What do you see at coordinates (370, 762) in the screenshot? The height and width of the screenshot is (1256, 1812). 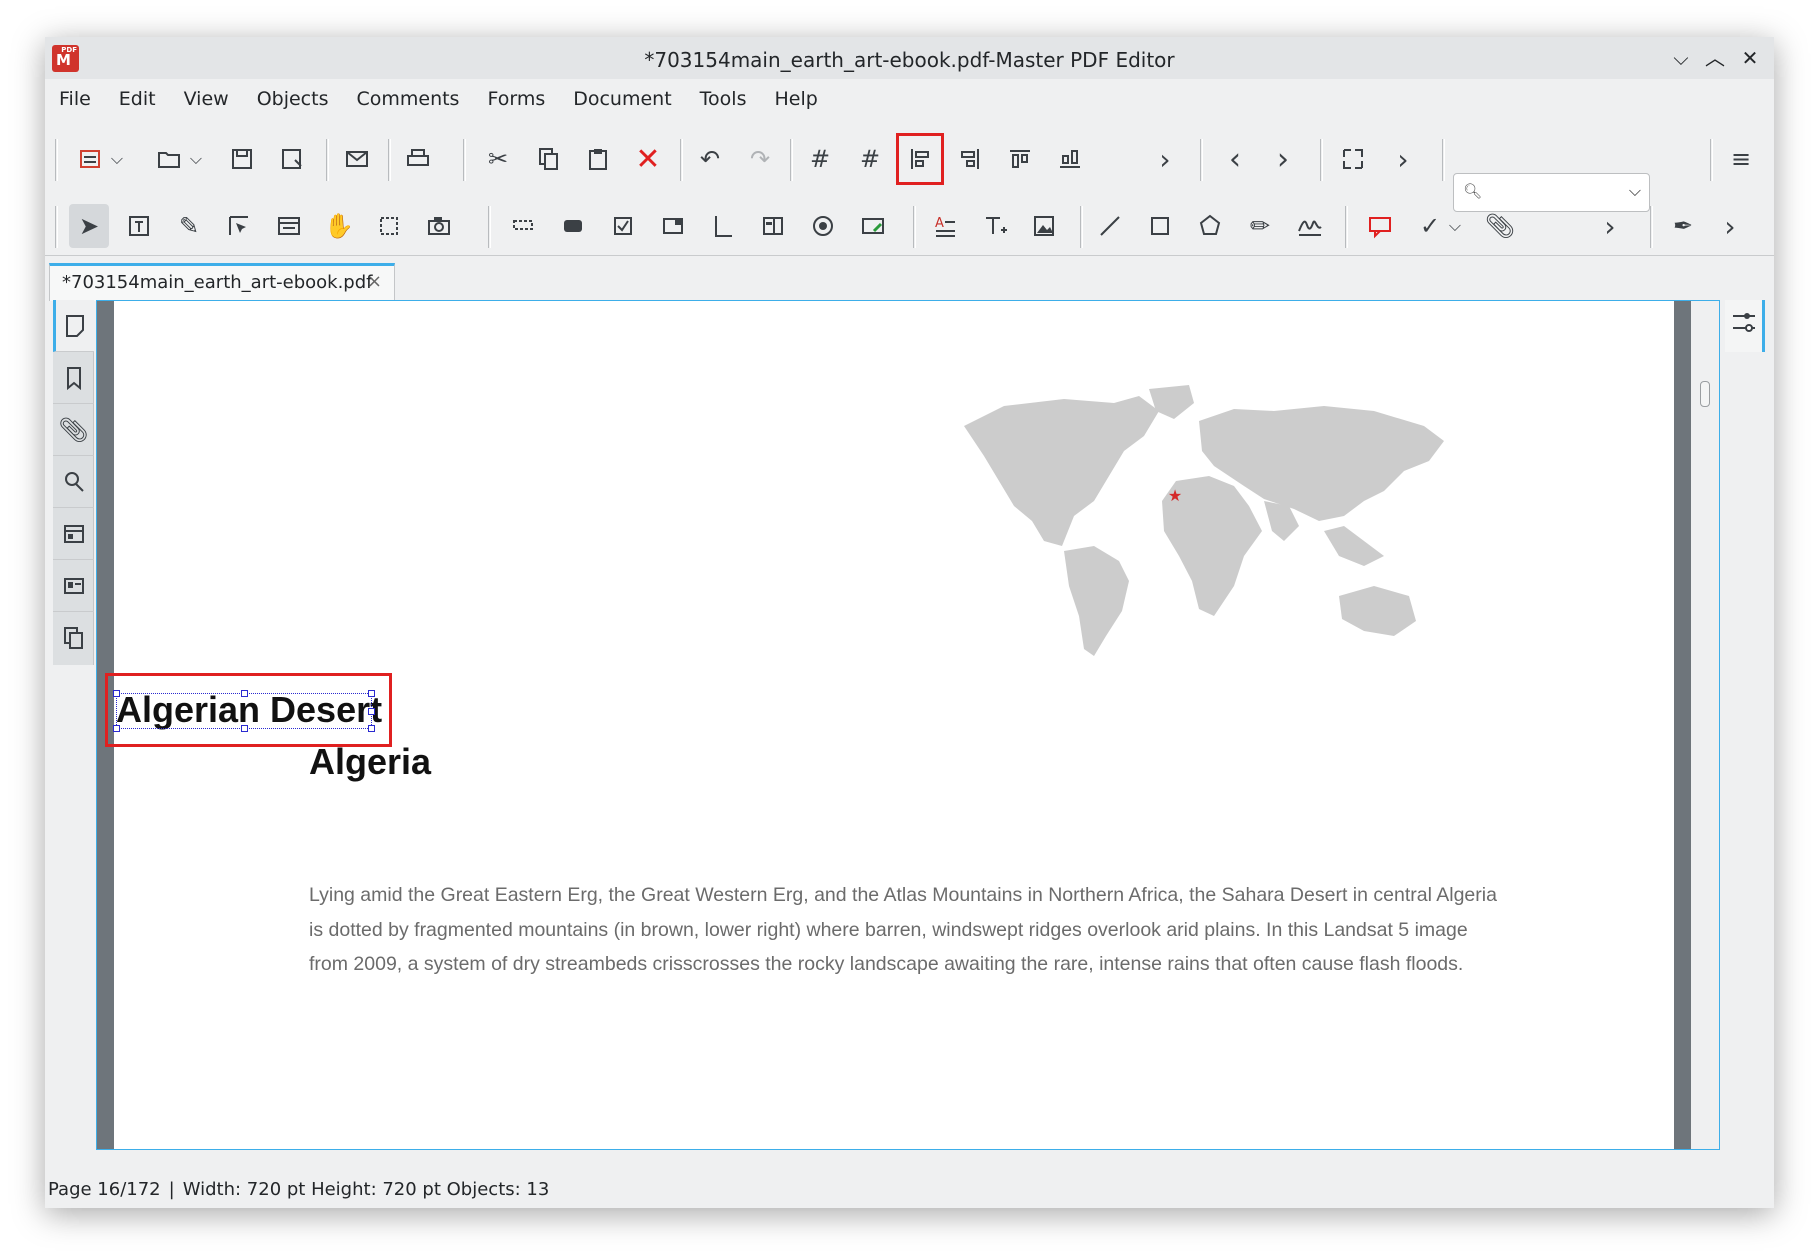 I see `page-heading-country: Algeria` at bounding box center [370, 762].